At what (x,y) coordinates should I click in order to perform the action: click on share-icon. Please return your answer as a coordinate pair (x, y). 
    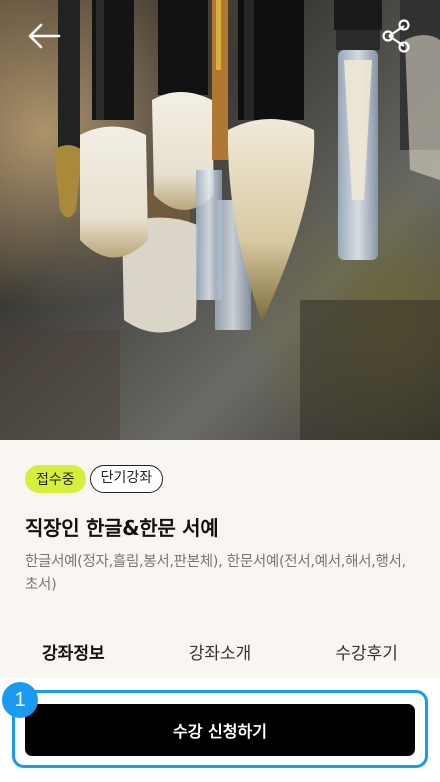
    Looking at the image, I should click on (396, 36).